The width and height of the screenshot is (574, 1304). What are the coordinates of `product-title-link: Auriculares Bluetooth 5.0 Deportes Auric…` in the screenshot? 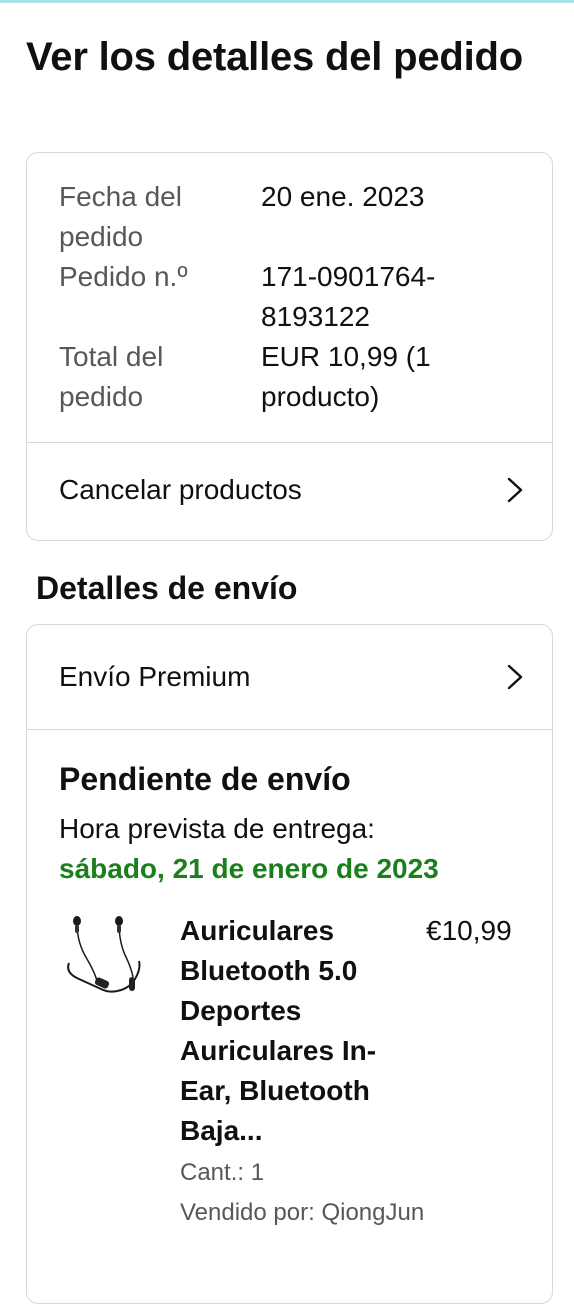 It's located at (294, 1031).